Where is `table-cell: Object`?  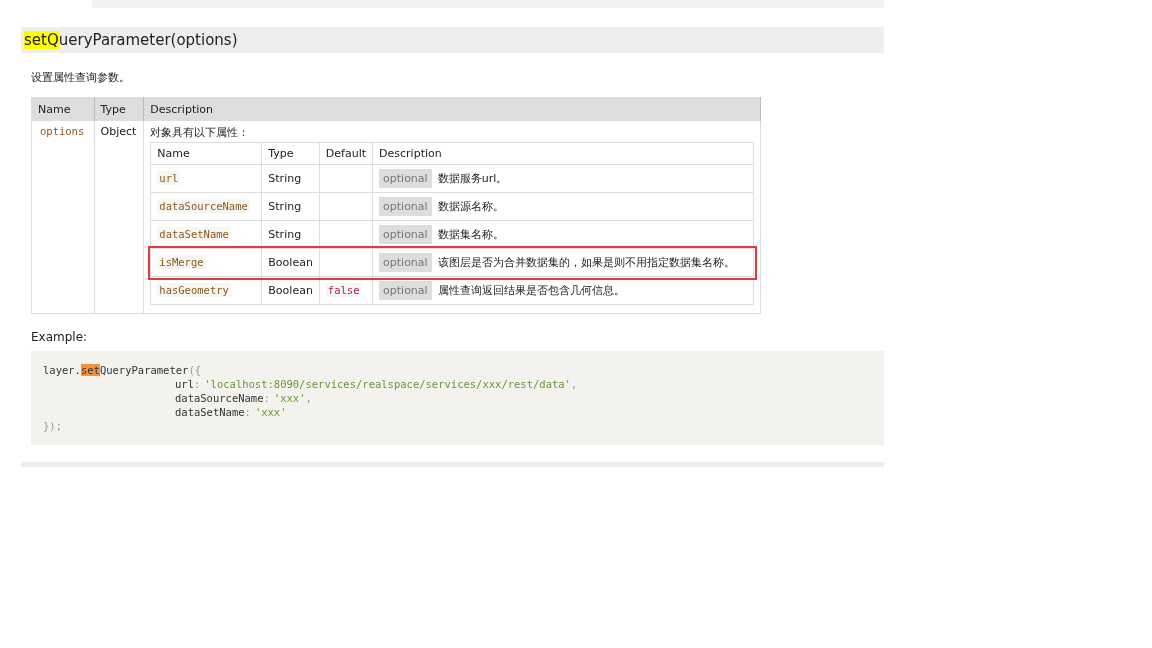
table-cell: Object is located at coordinates (119, 217).